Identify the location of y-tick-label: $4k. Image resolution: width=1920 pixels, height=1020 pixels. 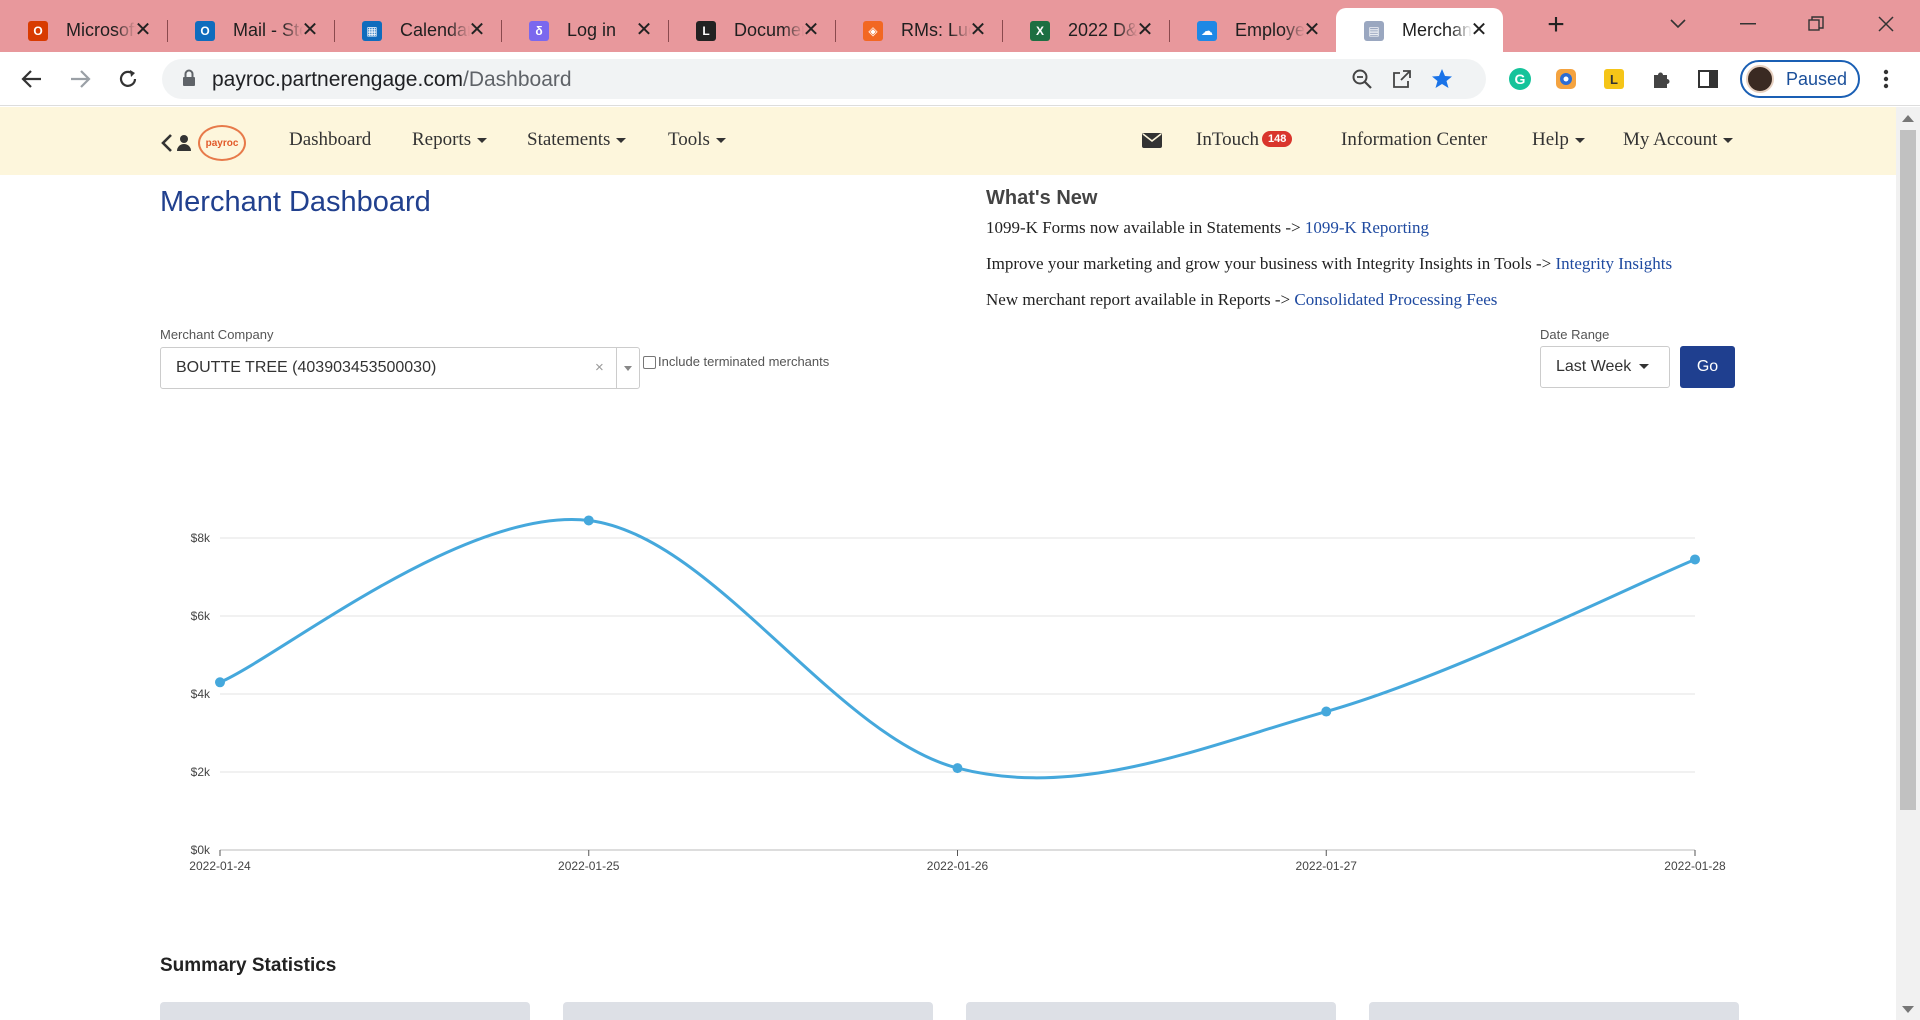
(201, 694).